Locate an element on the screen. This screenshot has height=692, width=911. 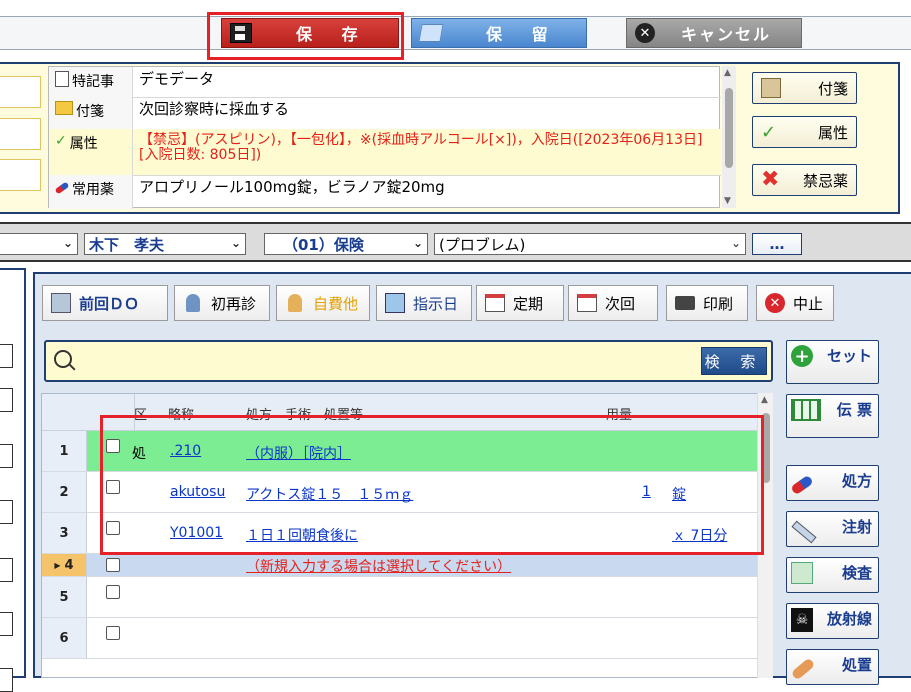
scrollbar-thumb is located at coordinates (729, 128).